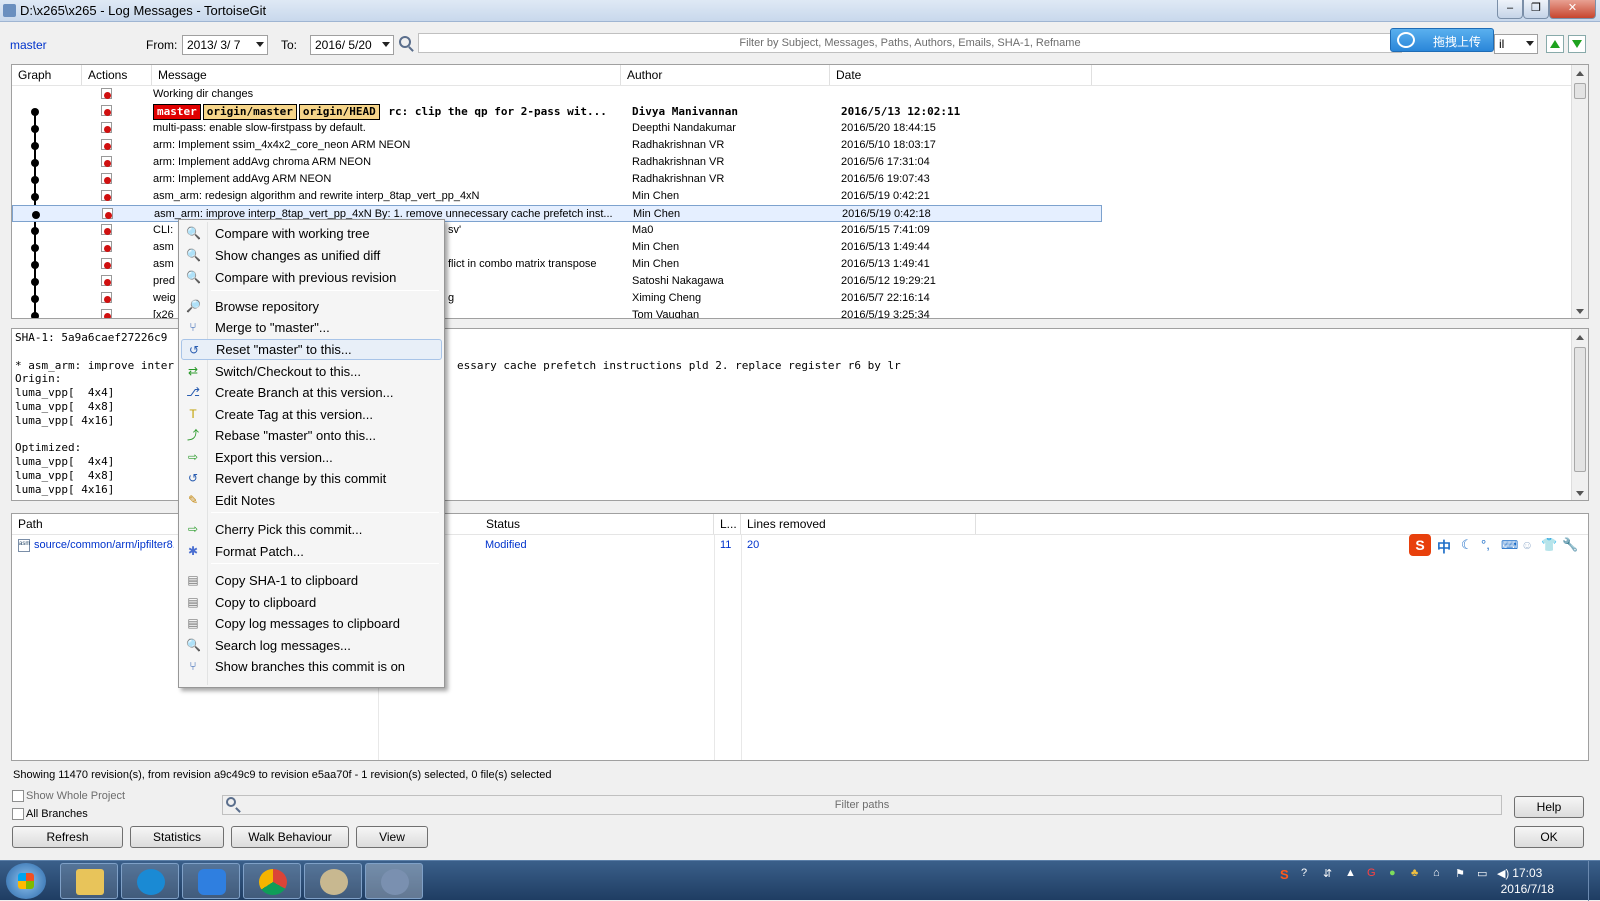  What do you see at coordinates (405, 42) in the screenshot?
I see `filter-search-icon` at bounding box center [405, 42].